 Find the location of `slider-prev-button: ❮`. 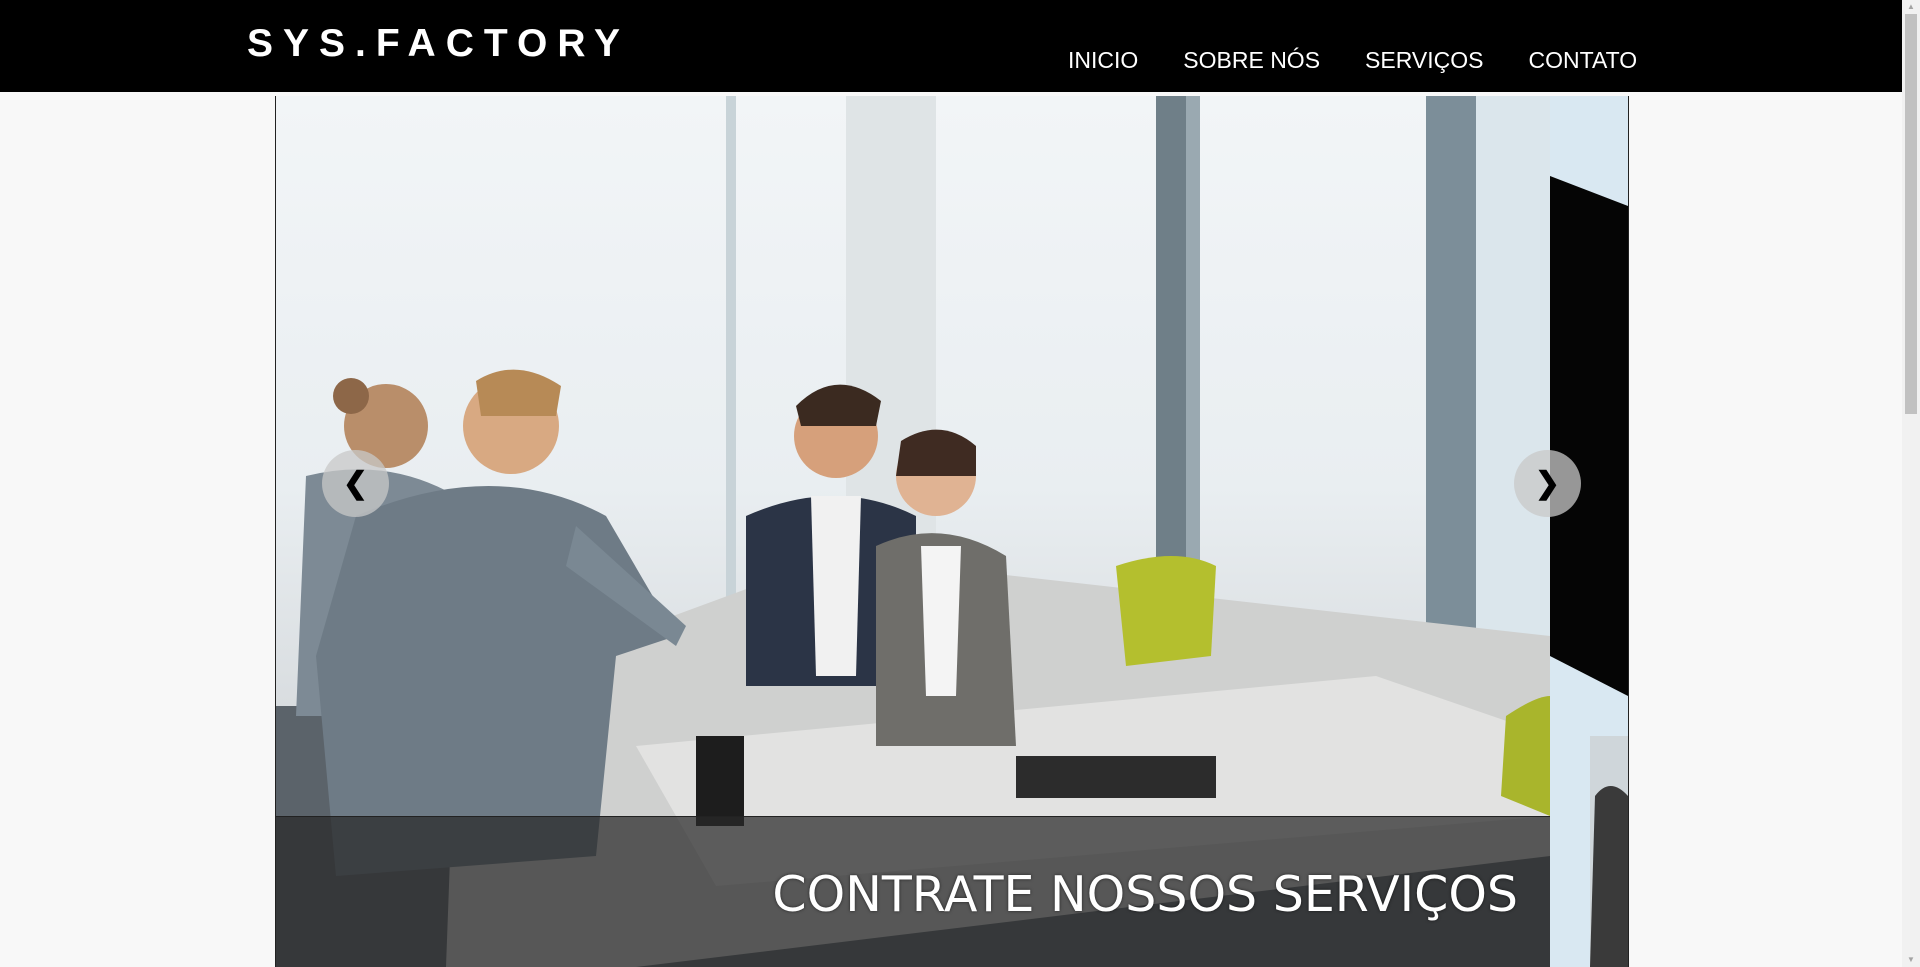

slider-prev-button: ❮ is located at coordinates (355, 483).